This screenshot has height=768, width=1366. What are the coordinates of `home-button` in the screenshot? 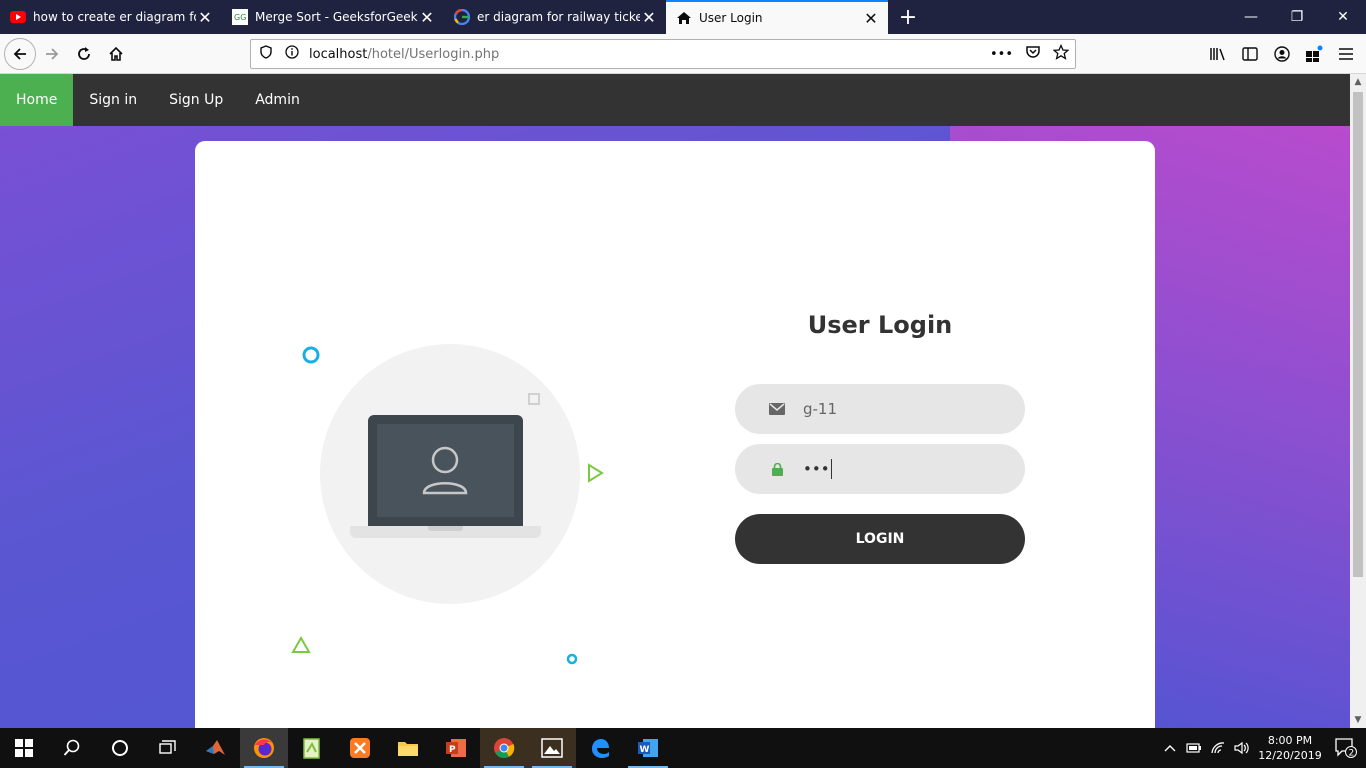 It's located at (116, 54).